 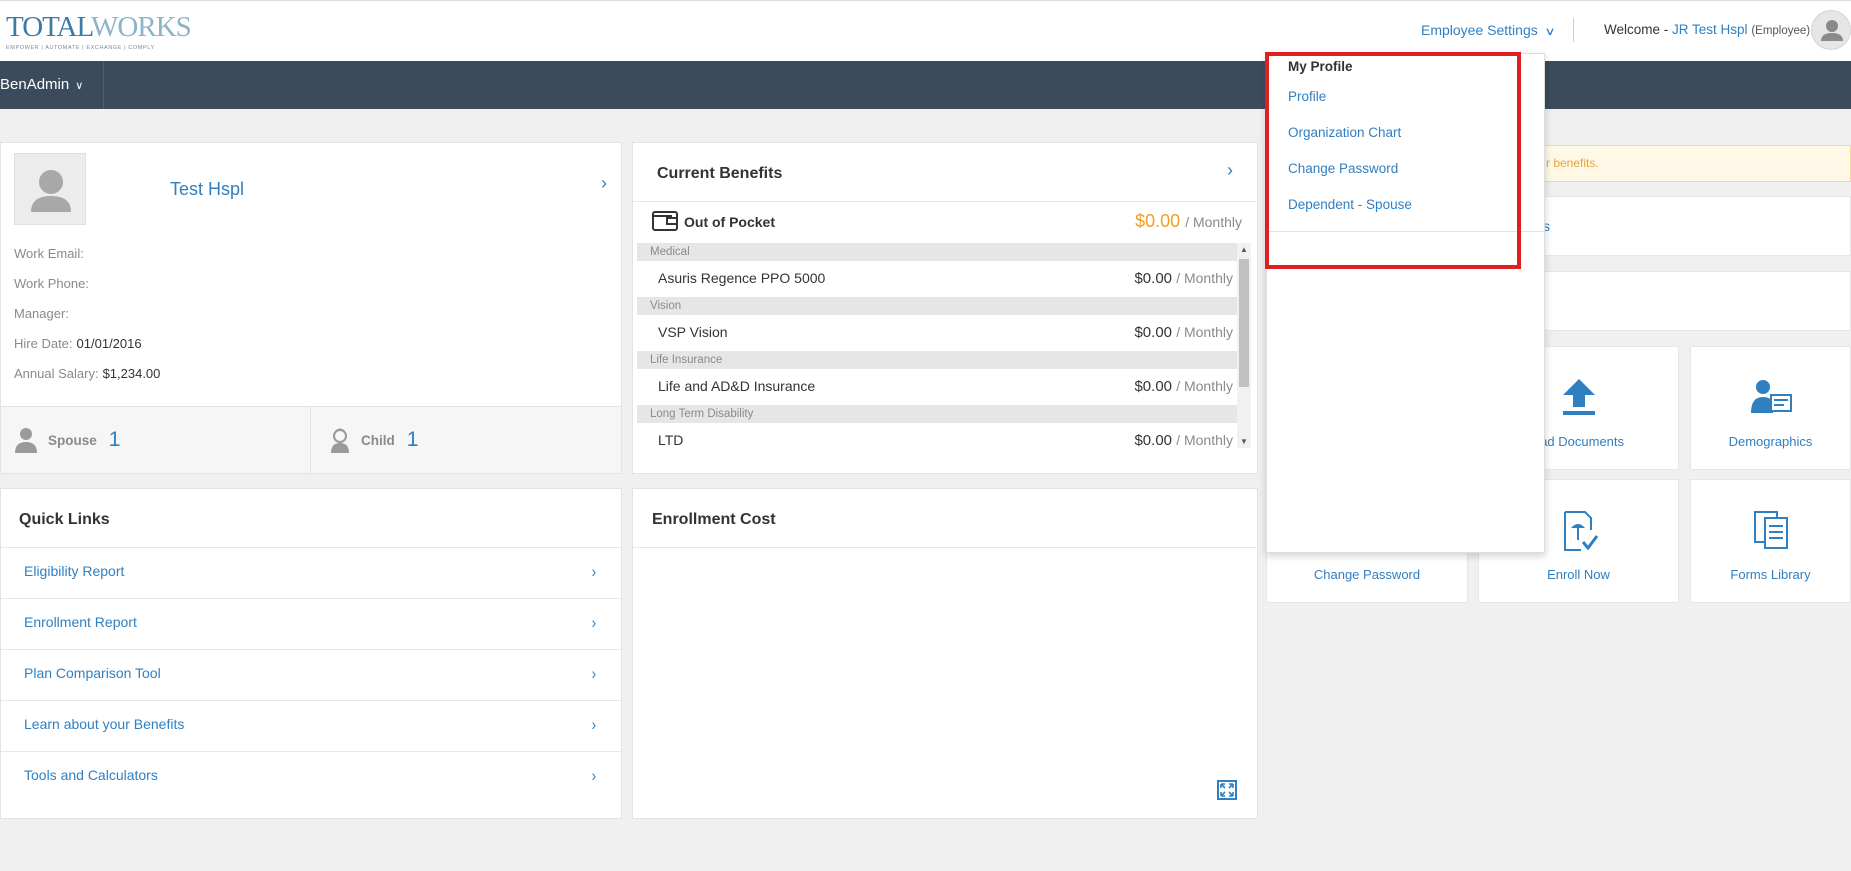 What do you see at coordinates (98, 48) in the screenshot?
I see `logo-tagline: EMPOWER | AUTOMATE | EXCHANGE | COMPLY` at bounding box center [98, 48].